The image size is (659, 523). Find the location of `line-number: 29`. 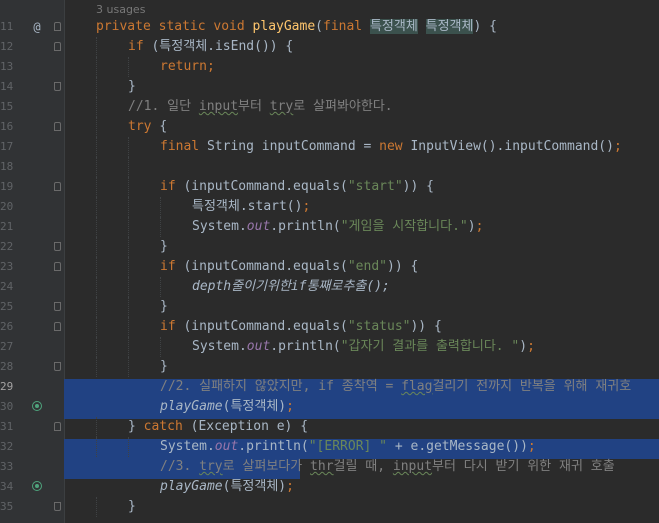

line-number: 29 is located at coordinates (7, 386).